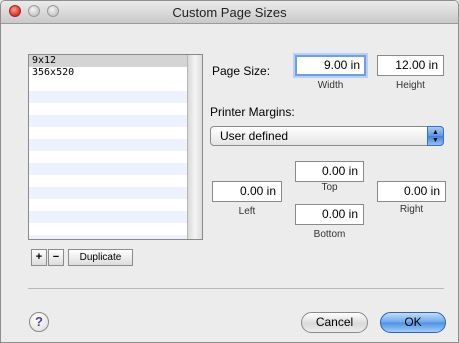 This screenshot has width=459, height=343. I want to click on printer-margins-value: User defined, so click(254, 136).